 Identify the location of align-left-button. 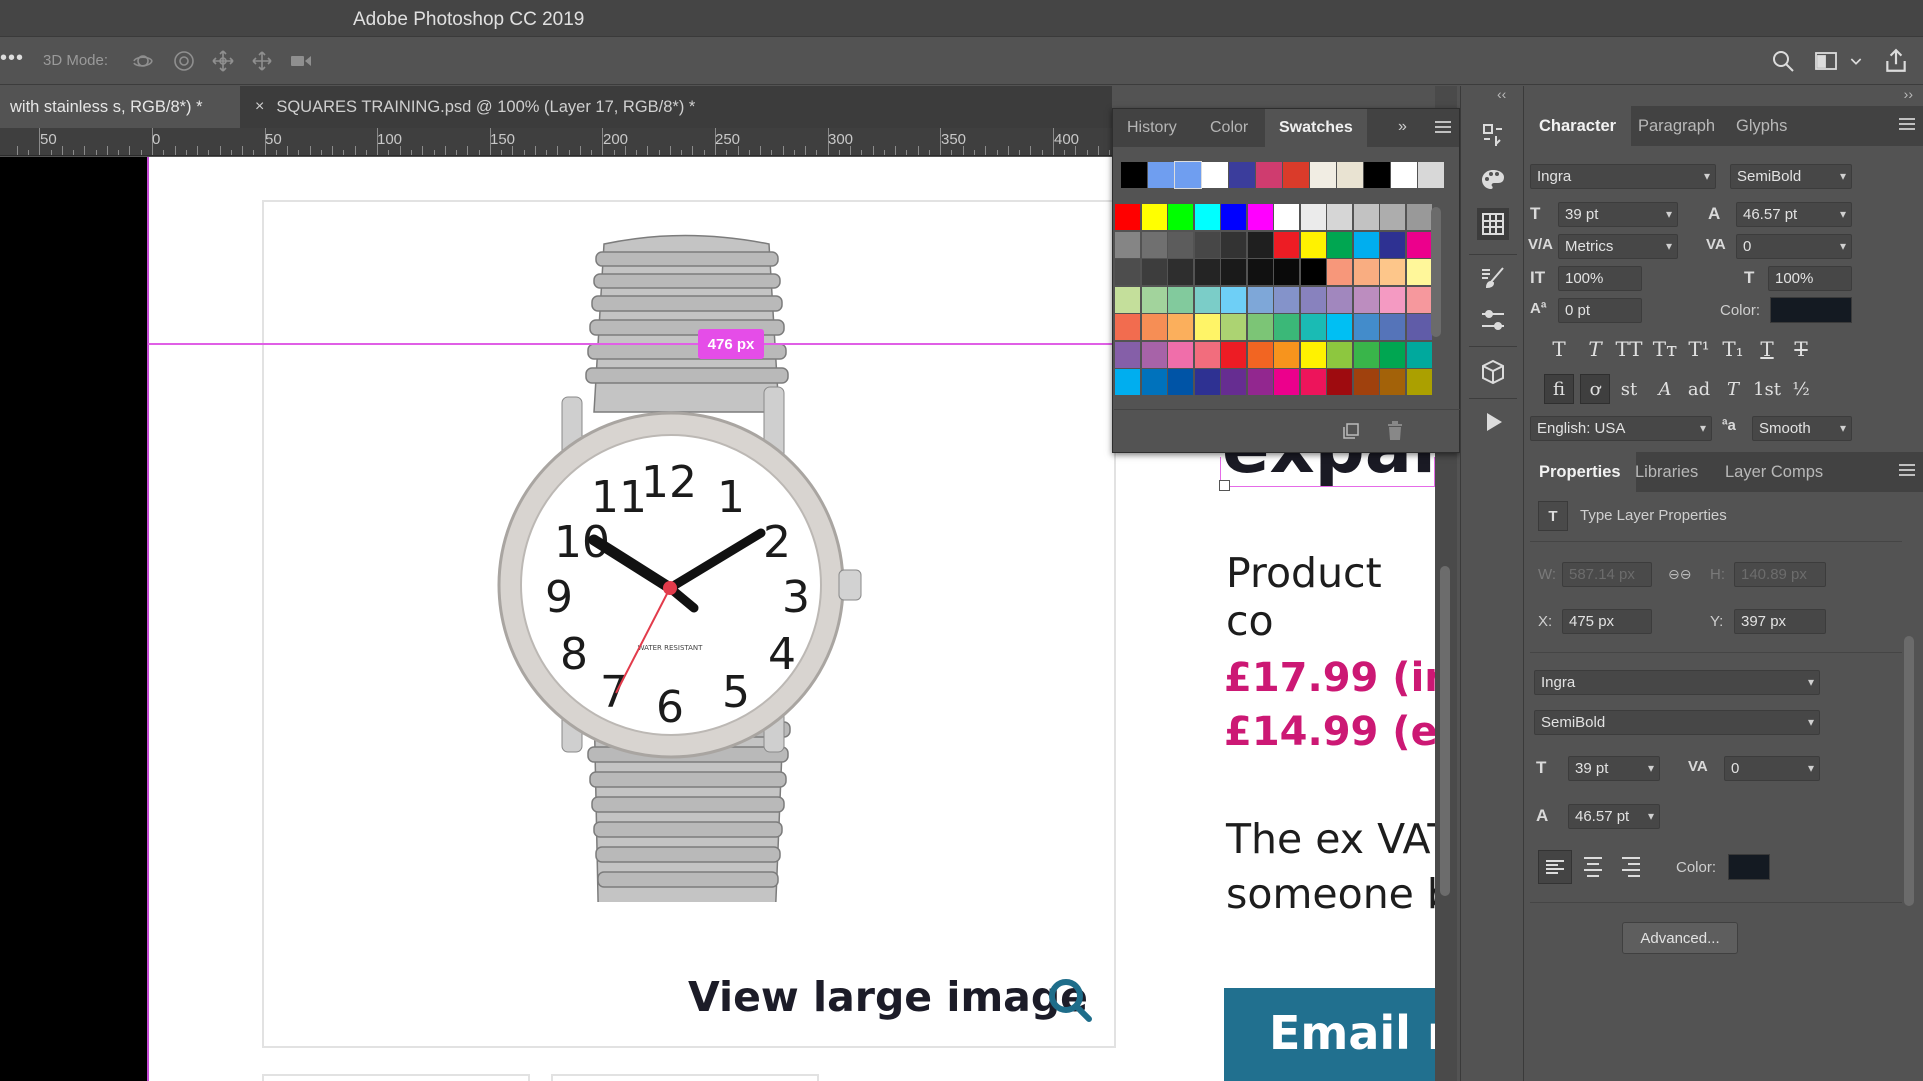
(1555, 867).